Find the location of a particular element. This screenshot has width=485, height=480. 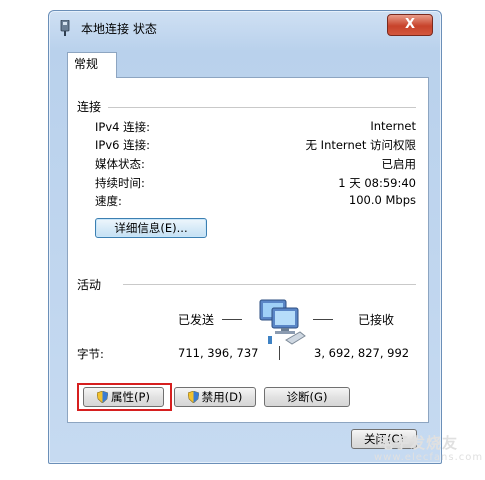

received-label: 已接收 is located at coordinates (376, 320).